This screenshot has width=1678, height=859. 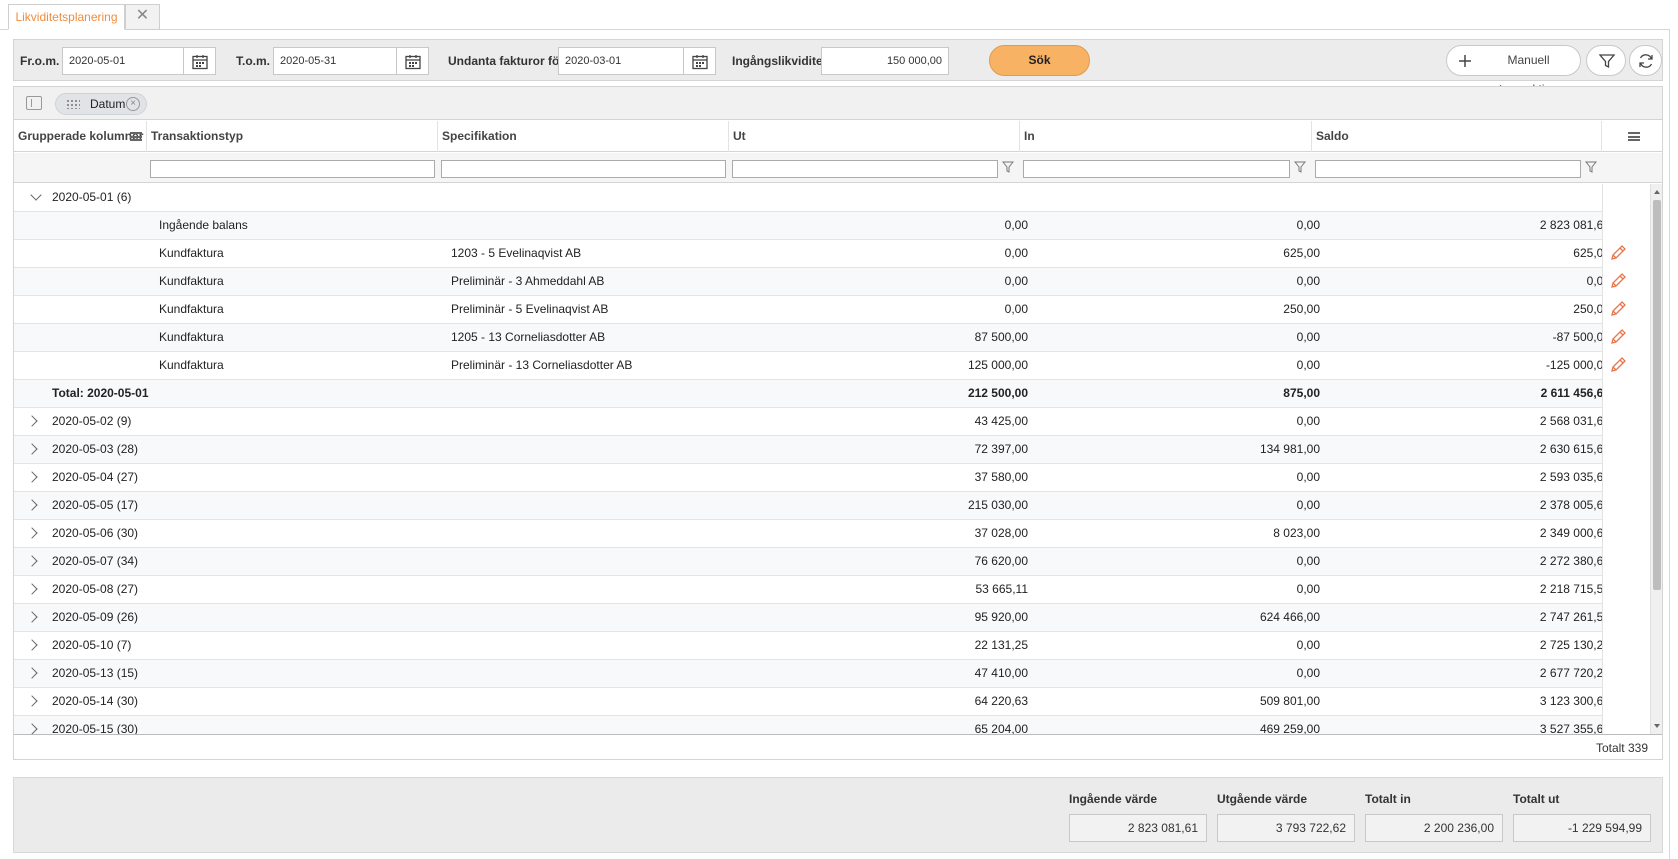 What do you see at coordinates (1457, 136) in the screenshot?
I see `header-balance: Saldo` at bounding box center [1457, 136].